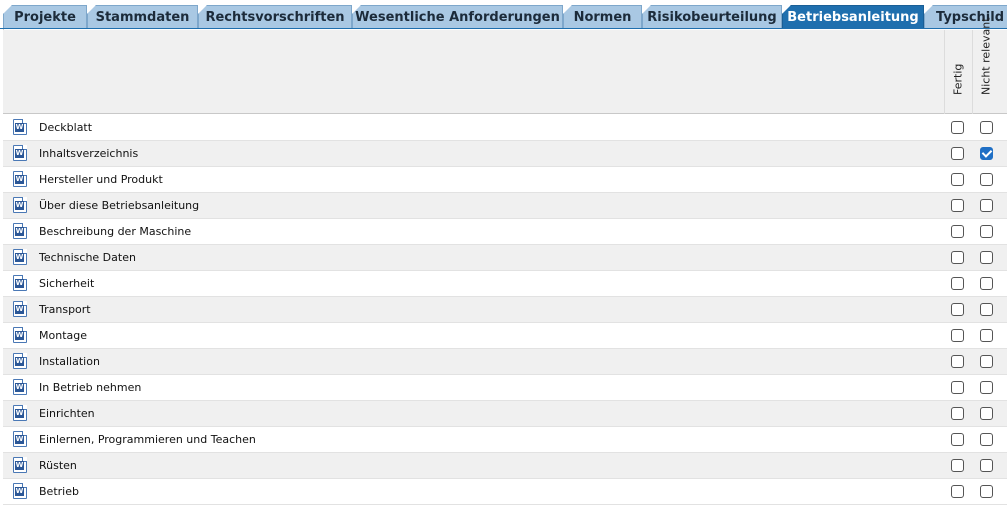 The image size is (1007, 505). Describe the element at coordinates (505, 154) in the screenshot. I see `table-row: W Inhaltsverzeichnis` at that location.